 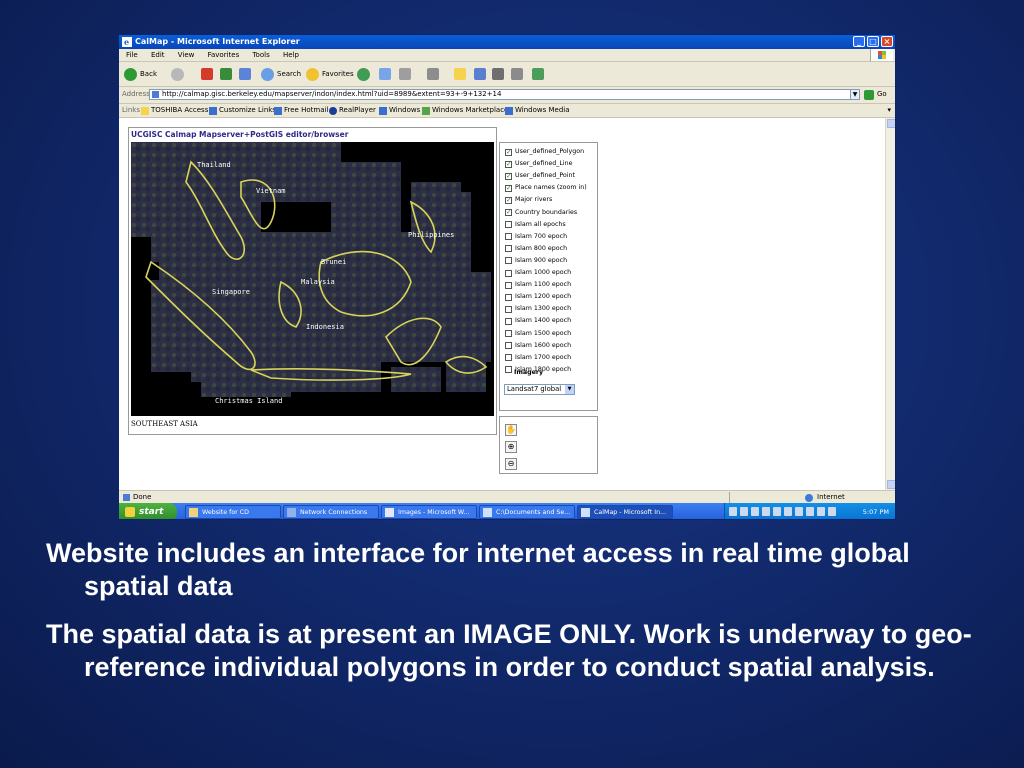 I want to click on layer-toggle: Islam 700 epoch, so click(x=536, y=237).